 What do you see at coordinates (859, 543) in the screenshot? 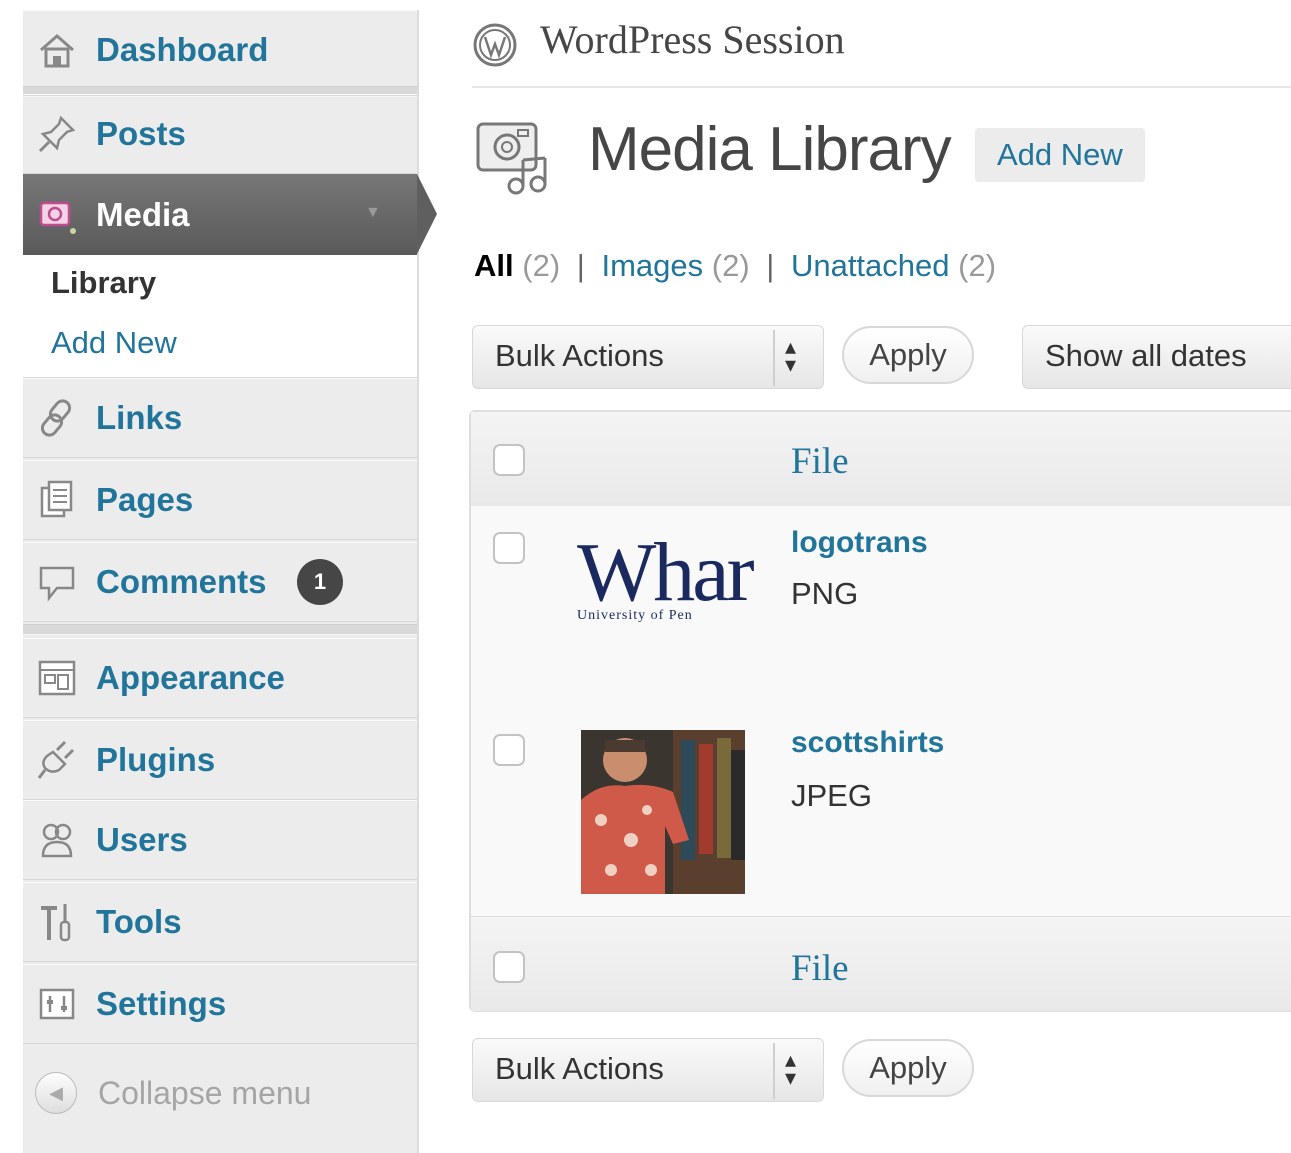
I see `file-title-link: logotrans` at bounding box center [859, 543].